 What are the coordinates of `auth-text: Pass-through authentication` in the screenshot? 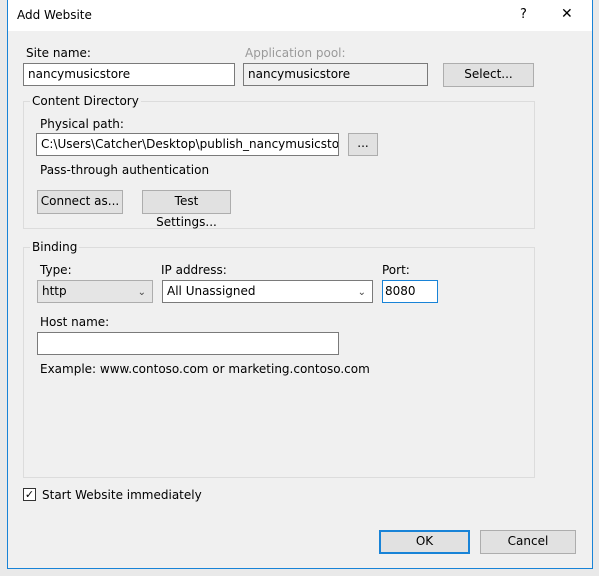 It's located at (125, 170).